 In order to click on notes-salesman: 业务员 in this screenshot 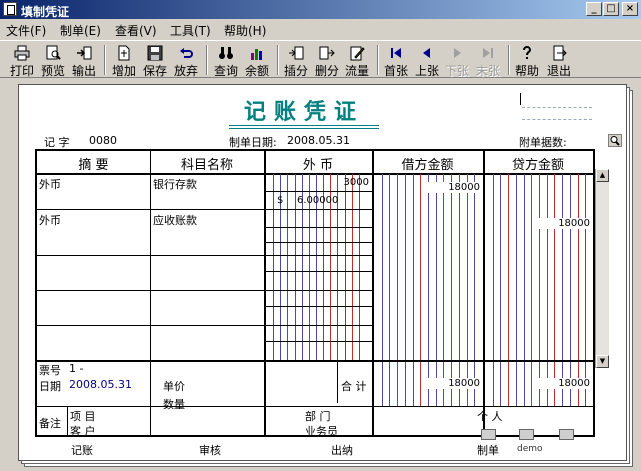, I will do `click(321, 431)`.